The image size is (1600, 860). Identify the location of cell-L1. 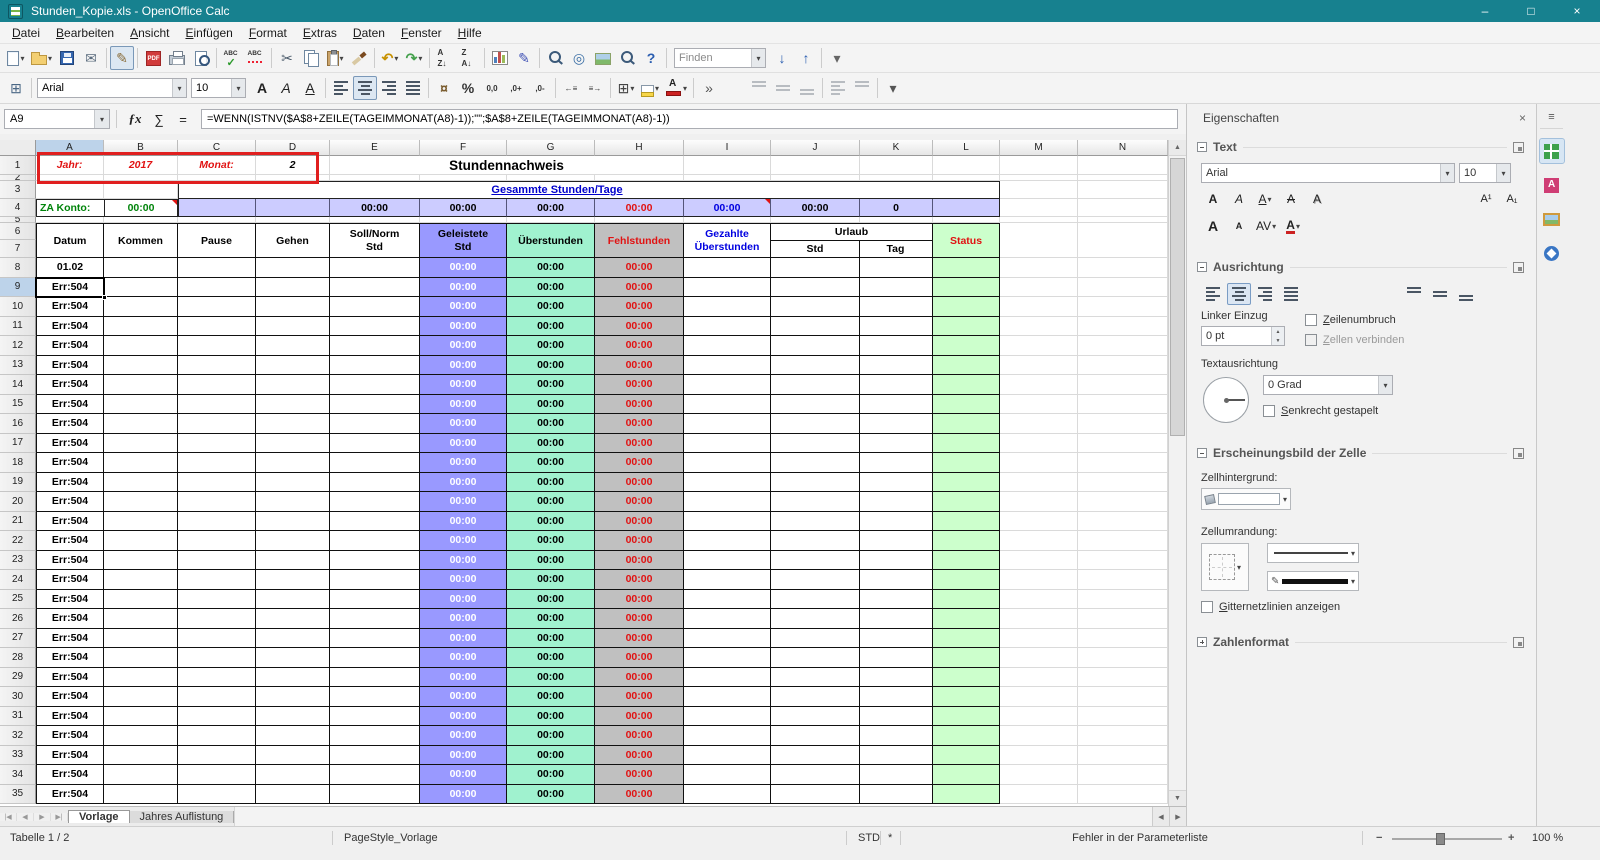
(966, 165).